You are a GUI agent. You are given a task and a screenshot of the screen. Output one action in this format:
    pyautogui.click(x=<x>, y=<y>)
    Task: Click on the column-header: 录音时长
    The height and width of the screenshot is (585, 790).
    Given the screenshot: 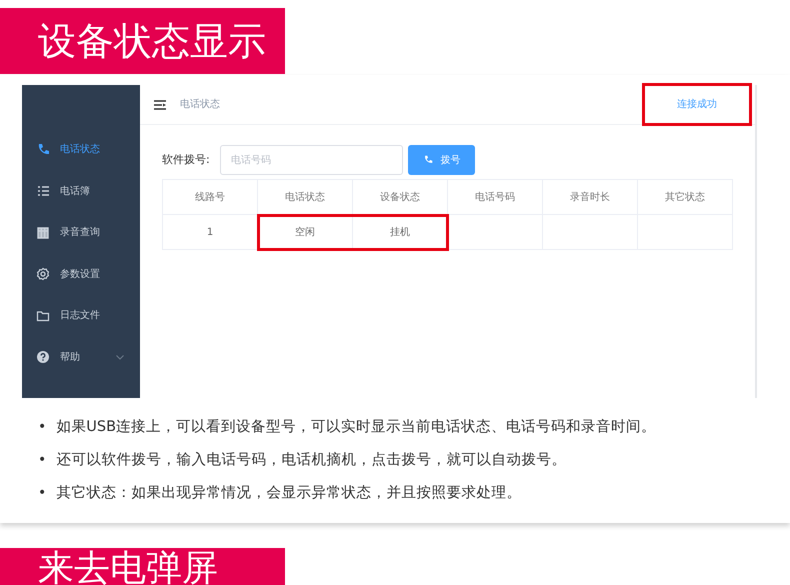 What is the action you would take?
    pyautogui.click(x=590, y=197)
    